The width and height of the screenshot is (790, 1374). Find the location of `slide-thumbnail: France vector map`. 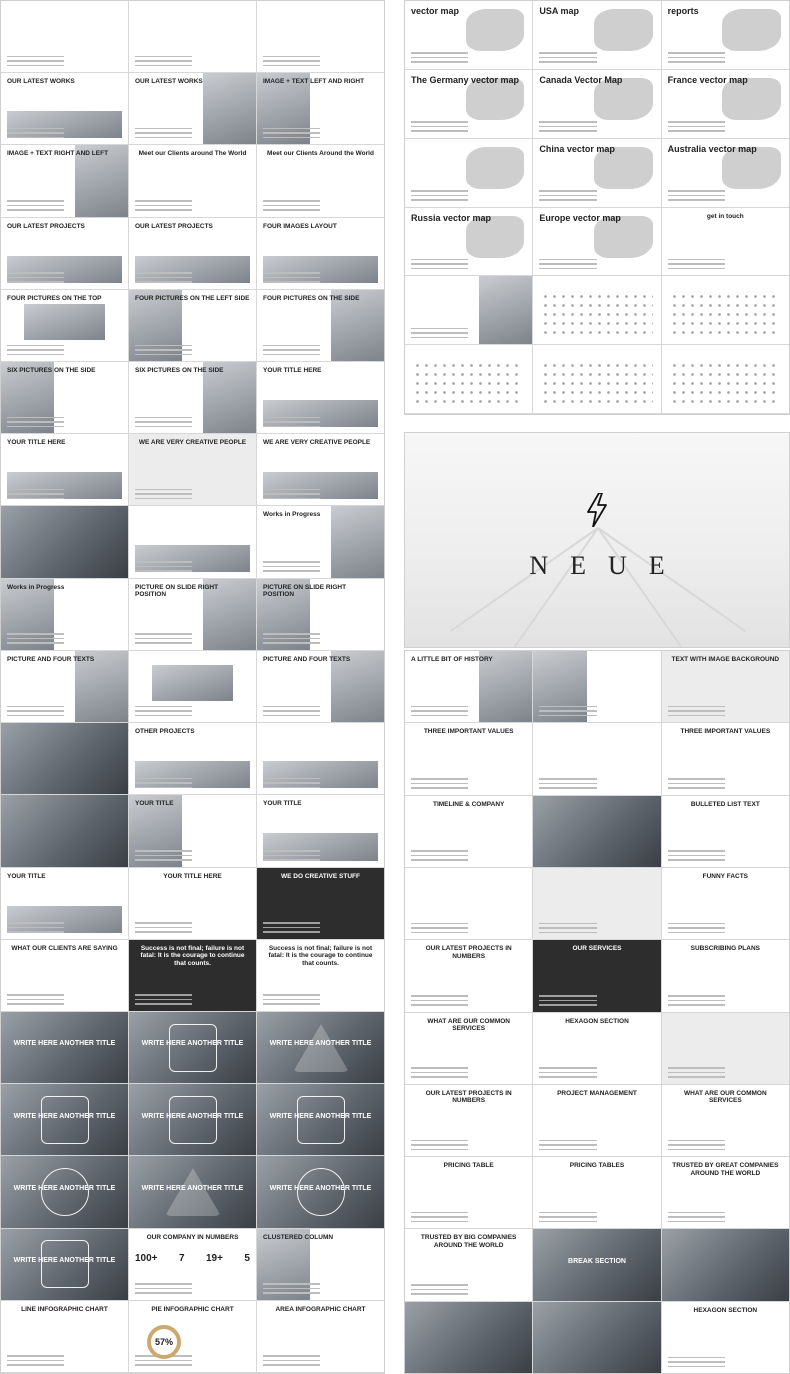

slide-thumbnail: France vector map is located at coordinates (725, 103).